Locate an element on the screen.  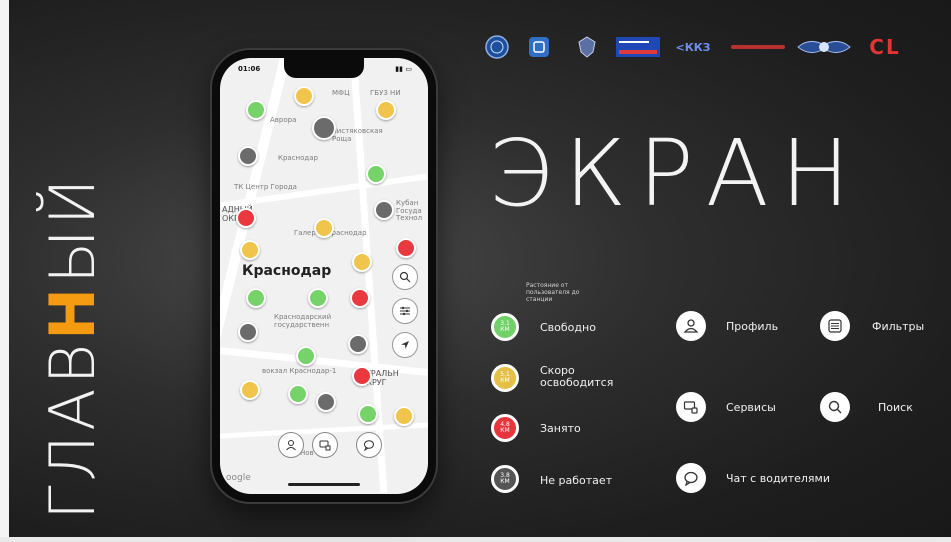
cl-logo: CL is located at coordinates (885, 47).